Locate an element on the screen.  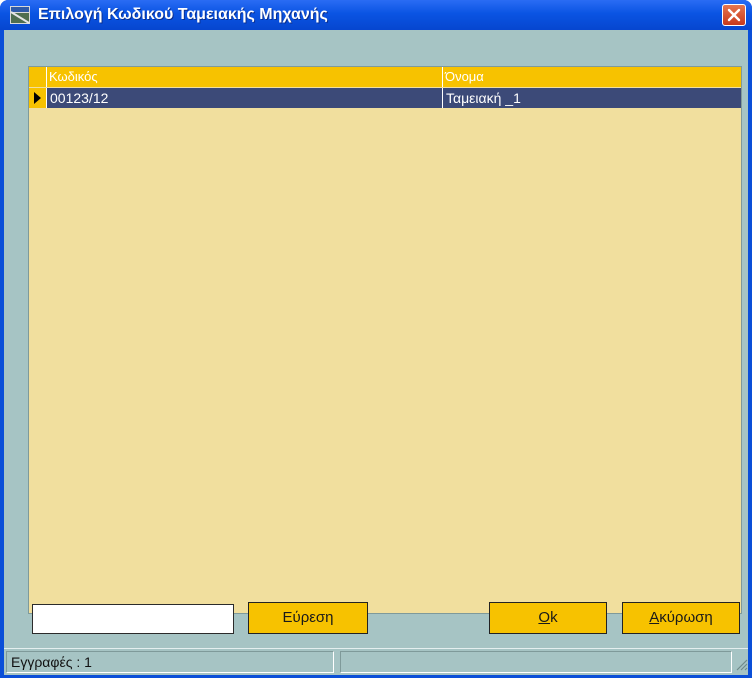
ok-button: Ok is located at coordinates (548, 618).